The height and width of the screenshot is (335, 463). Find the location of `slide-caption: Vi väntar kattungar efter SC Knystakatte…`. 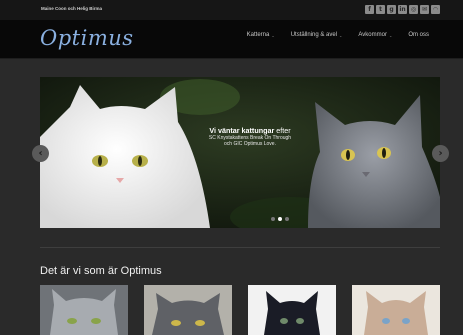

slide-caption: Vi väntar kattungar efter SC Knystakatte… is located at coordinates (250, 136).